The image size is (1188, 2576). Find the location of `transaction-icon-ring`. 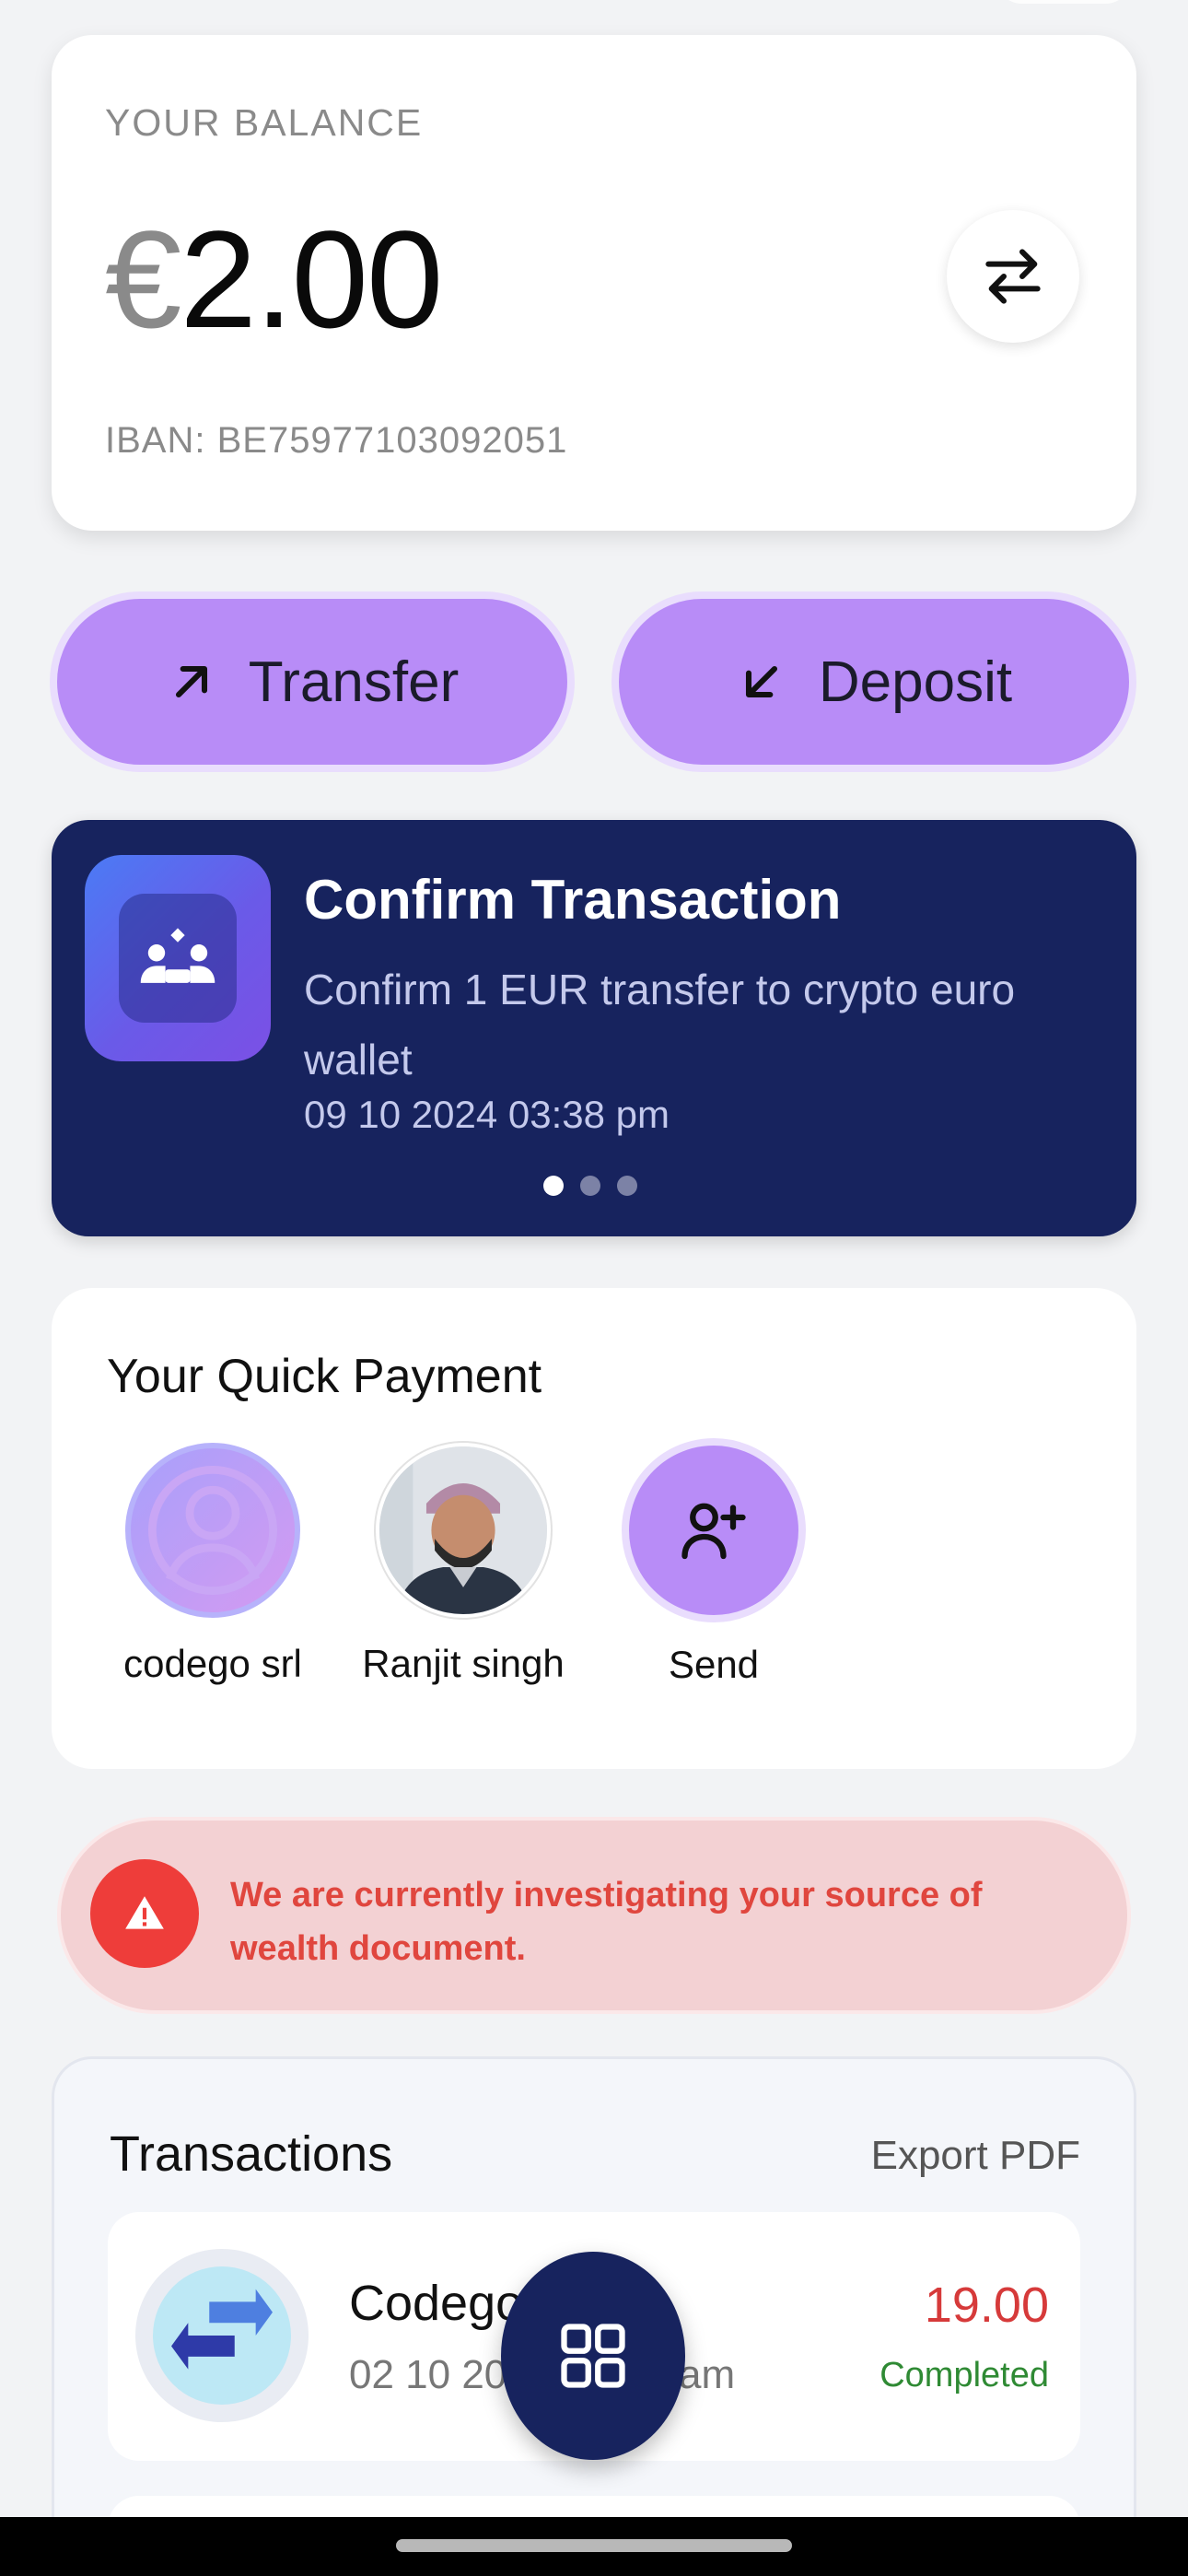

transaction-icon-ring is located at coordinates (222, 2335).